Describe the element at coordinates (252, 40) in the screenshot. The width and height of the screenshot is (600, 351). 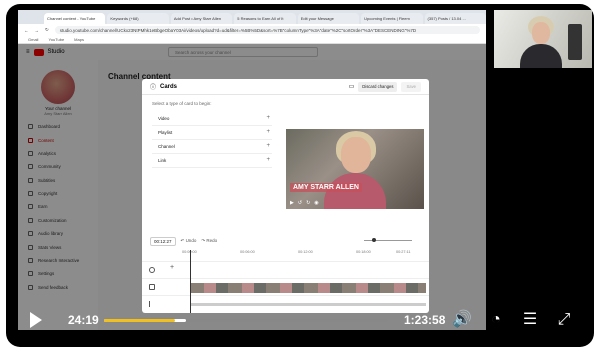
I see `bookmarks-bar: Gmail YouTube Maps` at that location.